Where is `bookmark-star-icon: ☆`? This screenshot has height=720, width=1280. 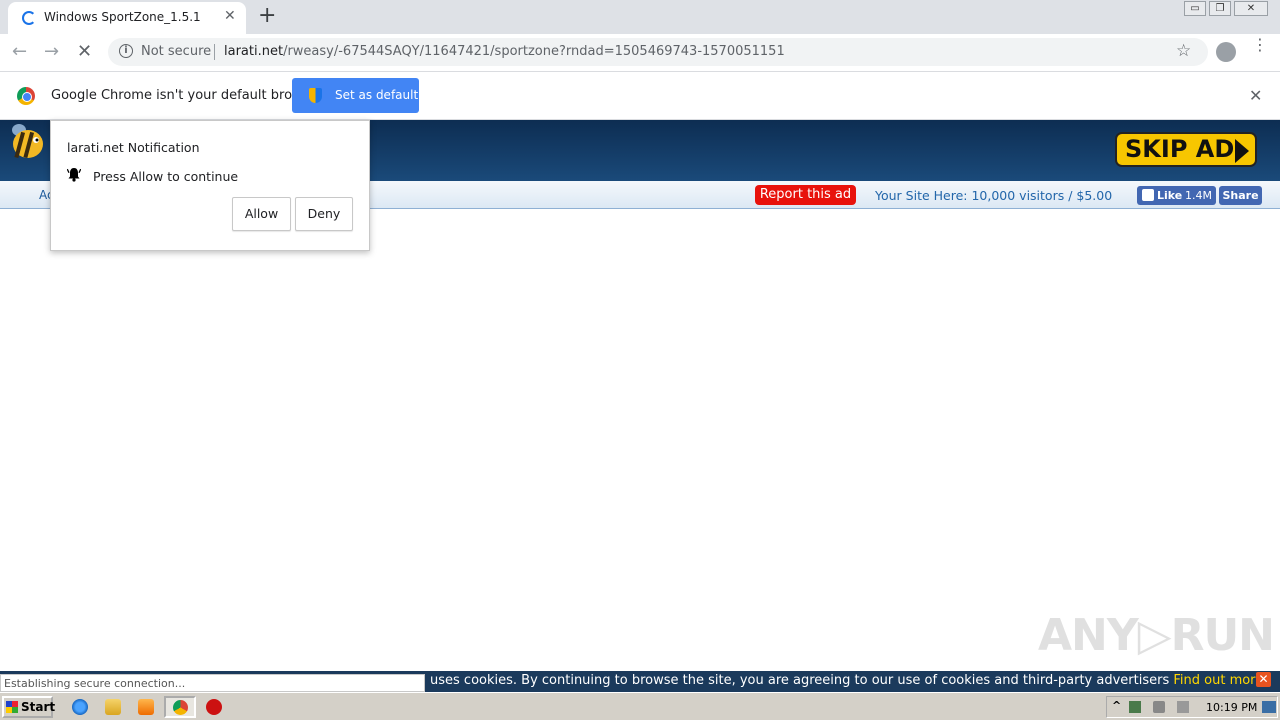
bookmark-star-icon: ☆ is located at coordinates (1183, 51).